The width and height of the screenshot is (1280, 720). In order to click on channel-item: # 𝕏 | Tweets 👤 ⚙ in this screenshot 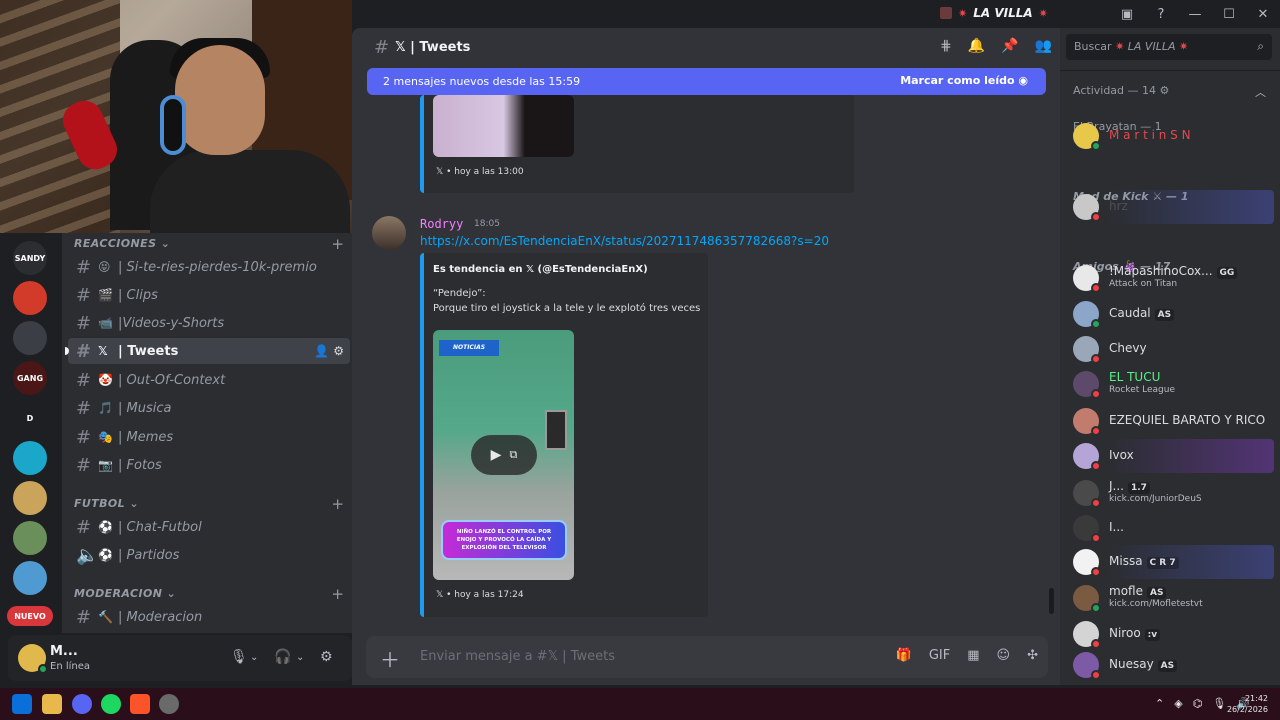, I will do `click(207, 351)`.